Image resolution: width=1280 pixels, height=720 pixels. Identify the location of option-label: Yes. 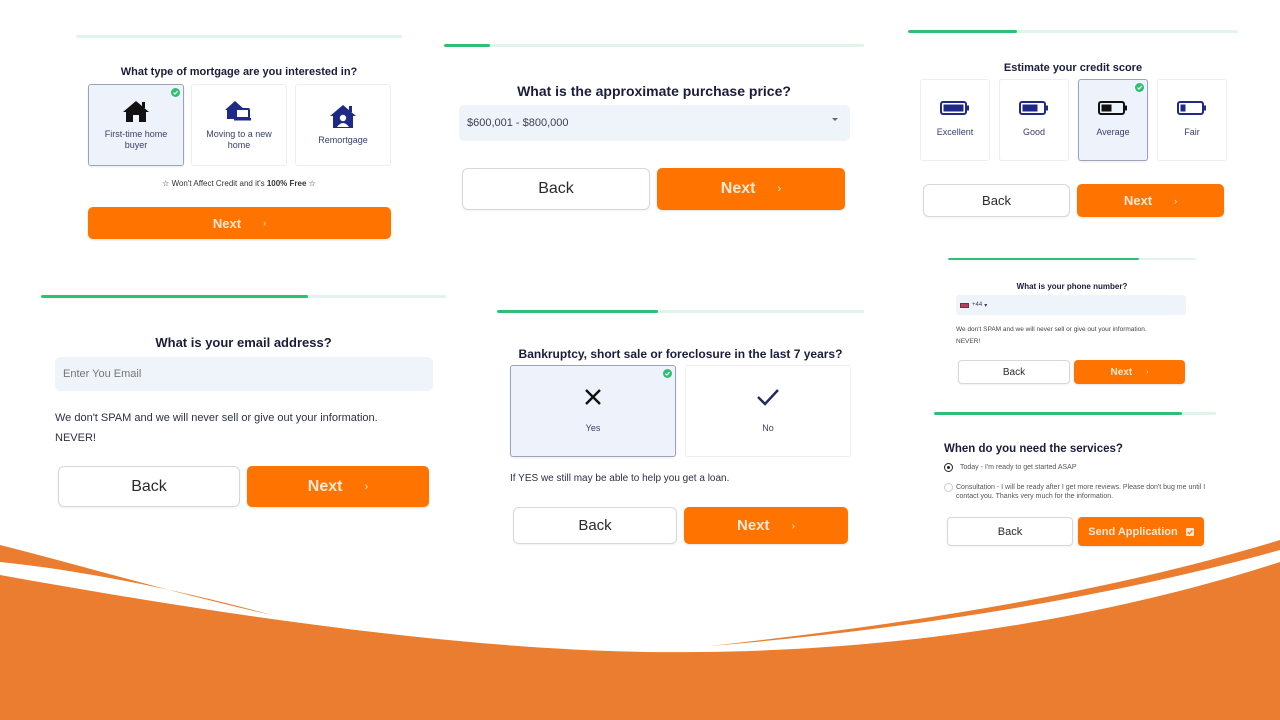
(593, 428).